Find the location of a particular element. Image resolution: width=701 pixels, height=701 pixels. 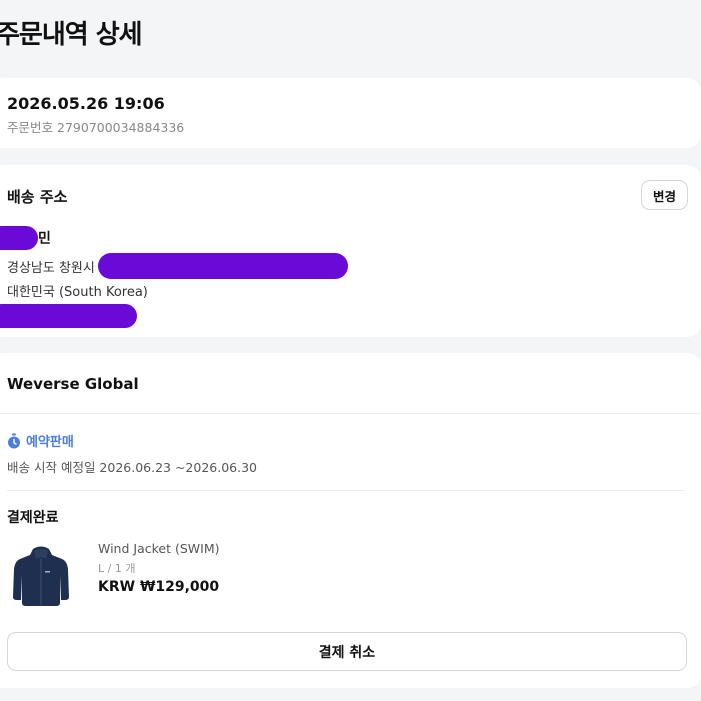

product-option: L / 1 개 is located at coordinates (117, 568).